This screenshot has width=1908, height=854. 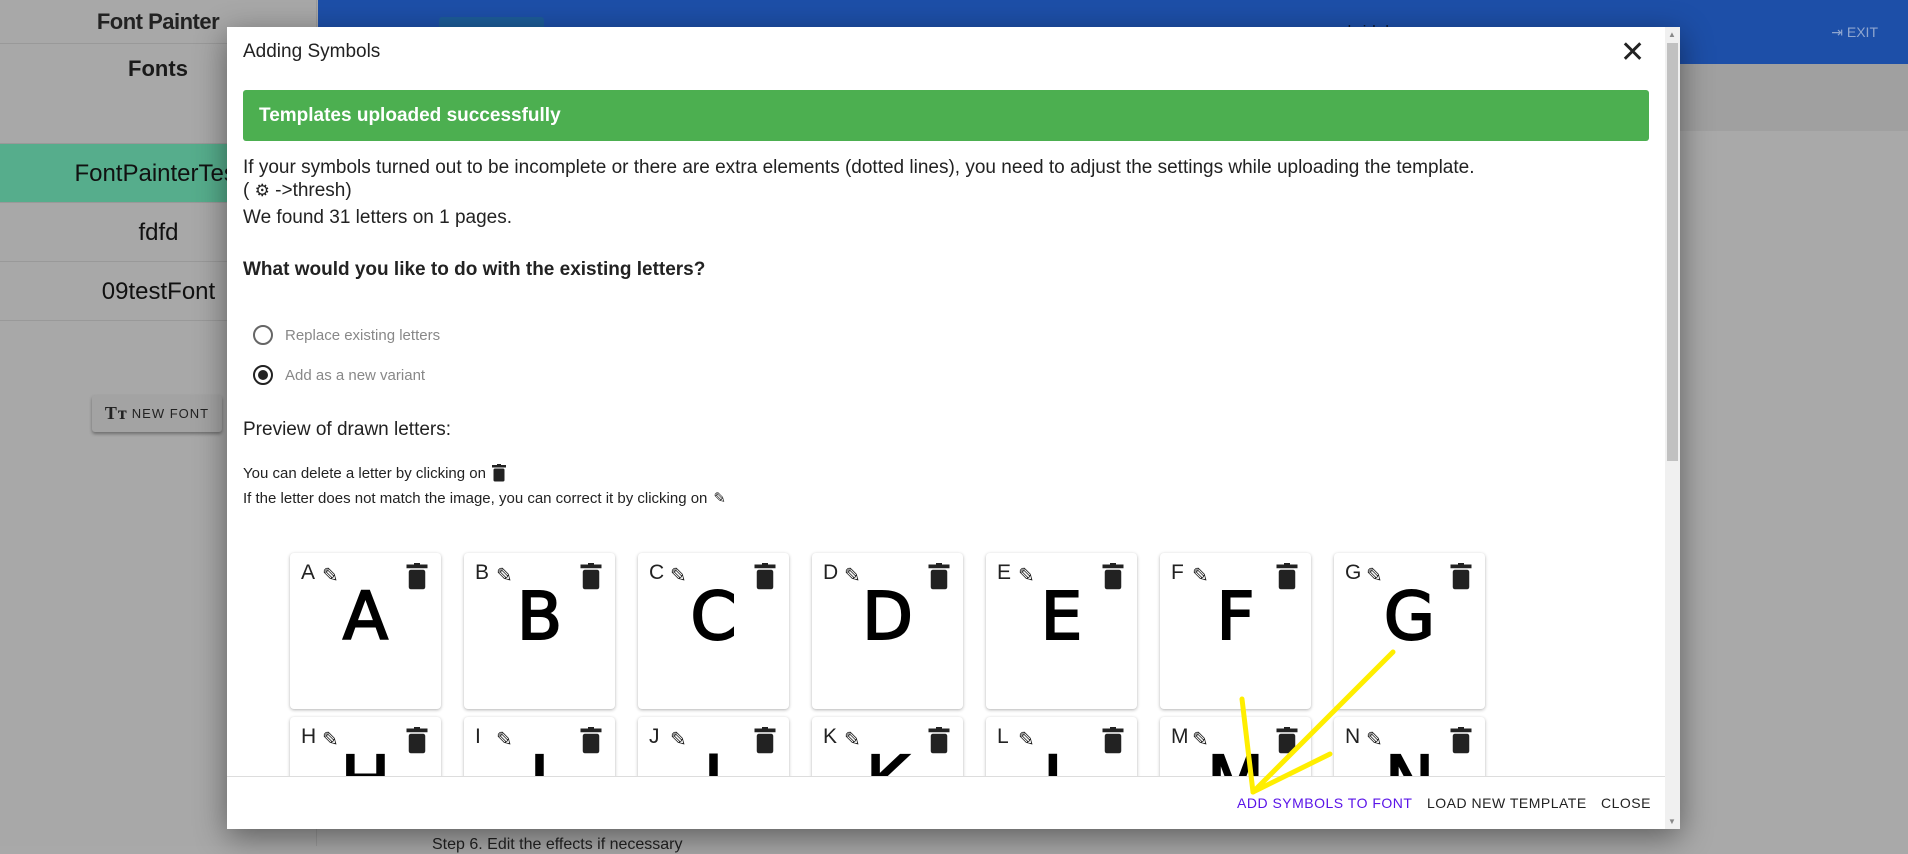 What do you see at coordinates (887, 616) in the screenshot?
I see `drawn-letter: D` at bounding box center [887, 616].